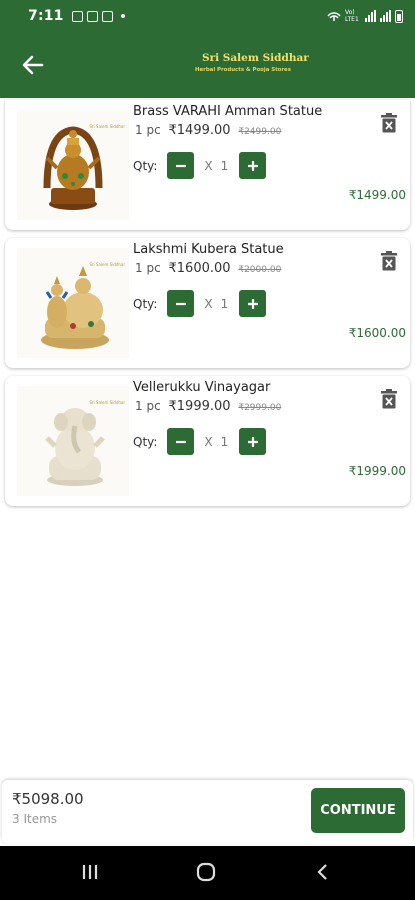 This screenshot has width=415, height=900. I want to click on price: ₹1999.00, so click(199, 406).